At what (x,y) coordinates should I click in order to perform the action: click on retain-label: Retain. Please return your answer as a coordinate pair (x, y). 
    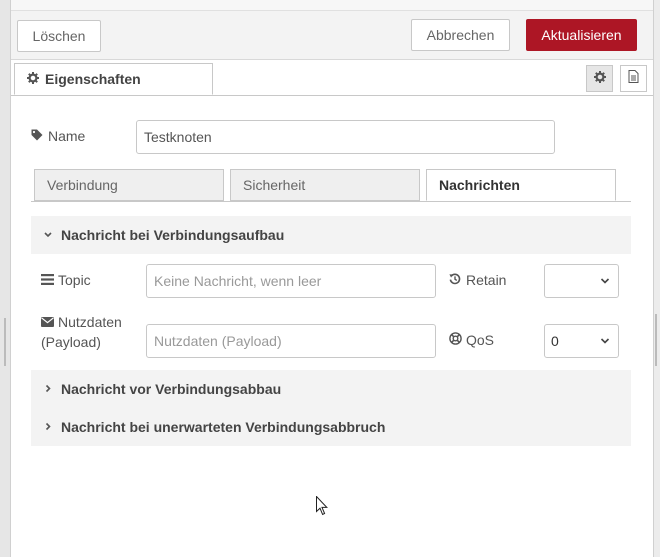
    Looking at the image, I should click on (477, 280).